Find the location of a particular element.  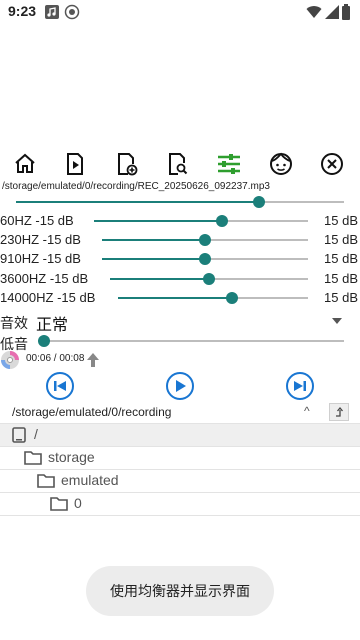

list-item: storage is located at coordinates (180, 457).